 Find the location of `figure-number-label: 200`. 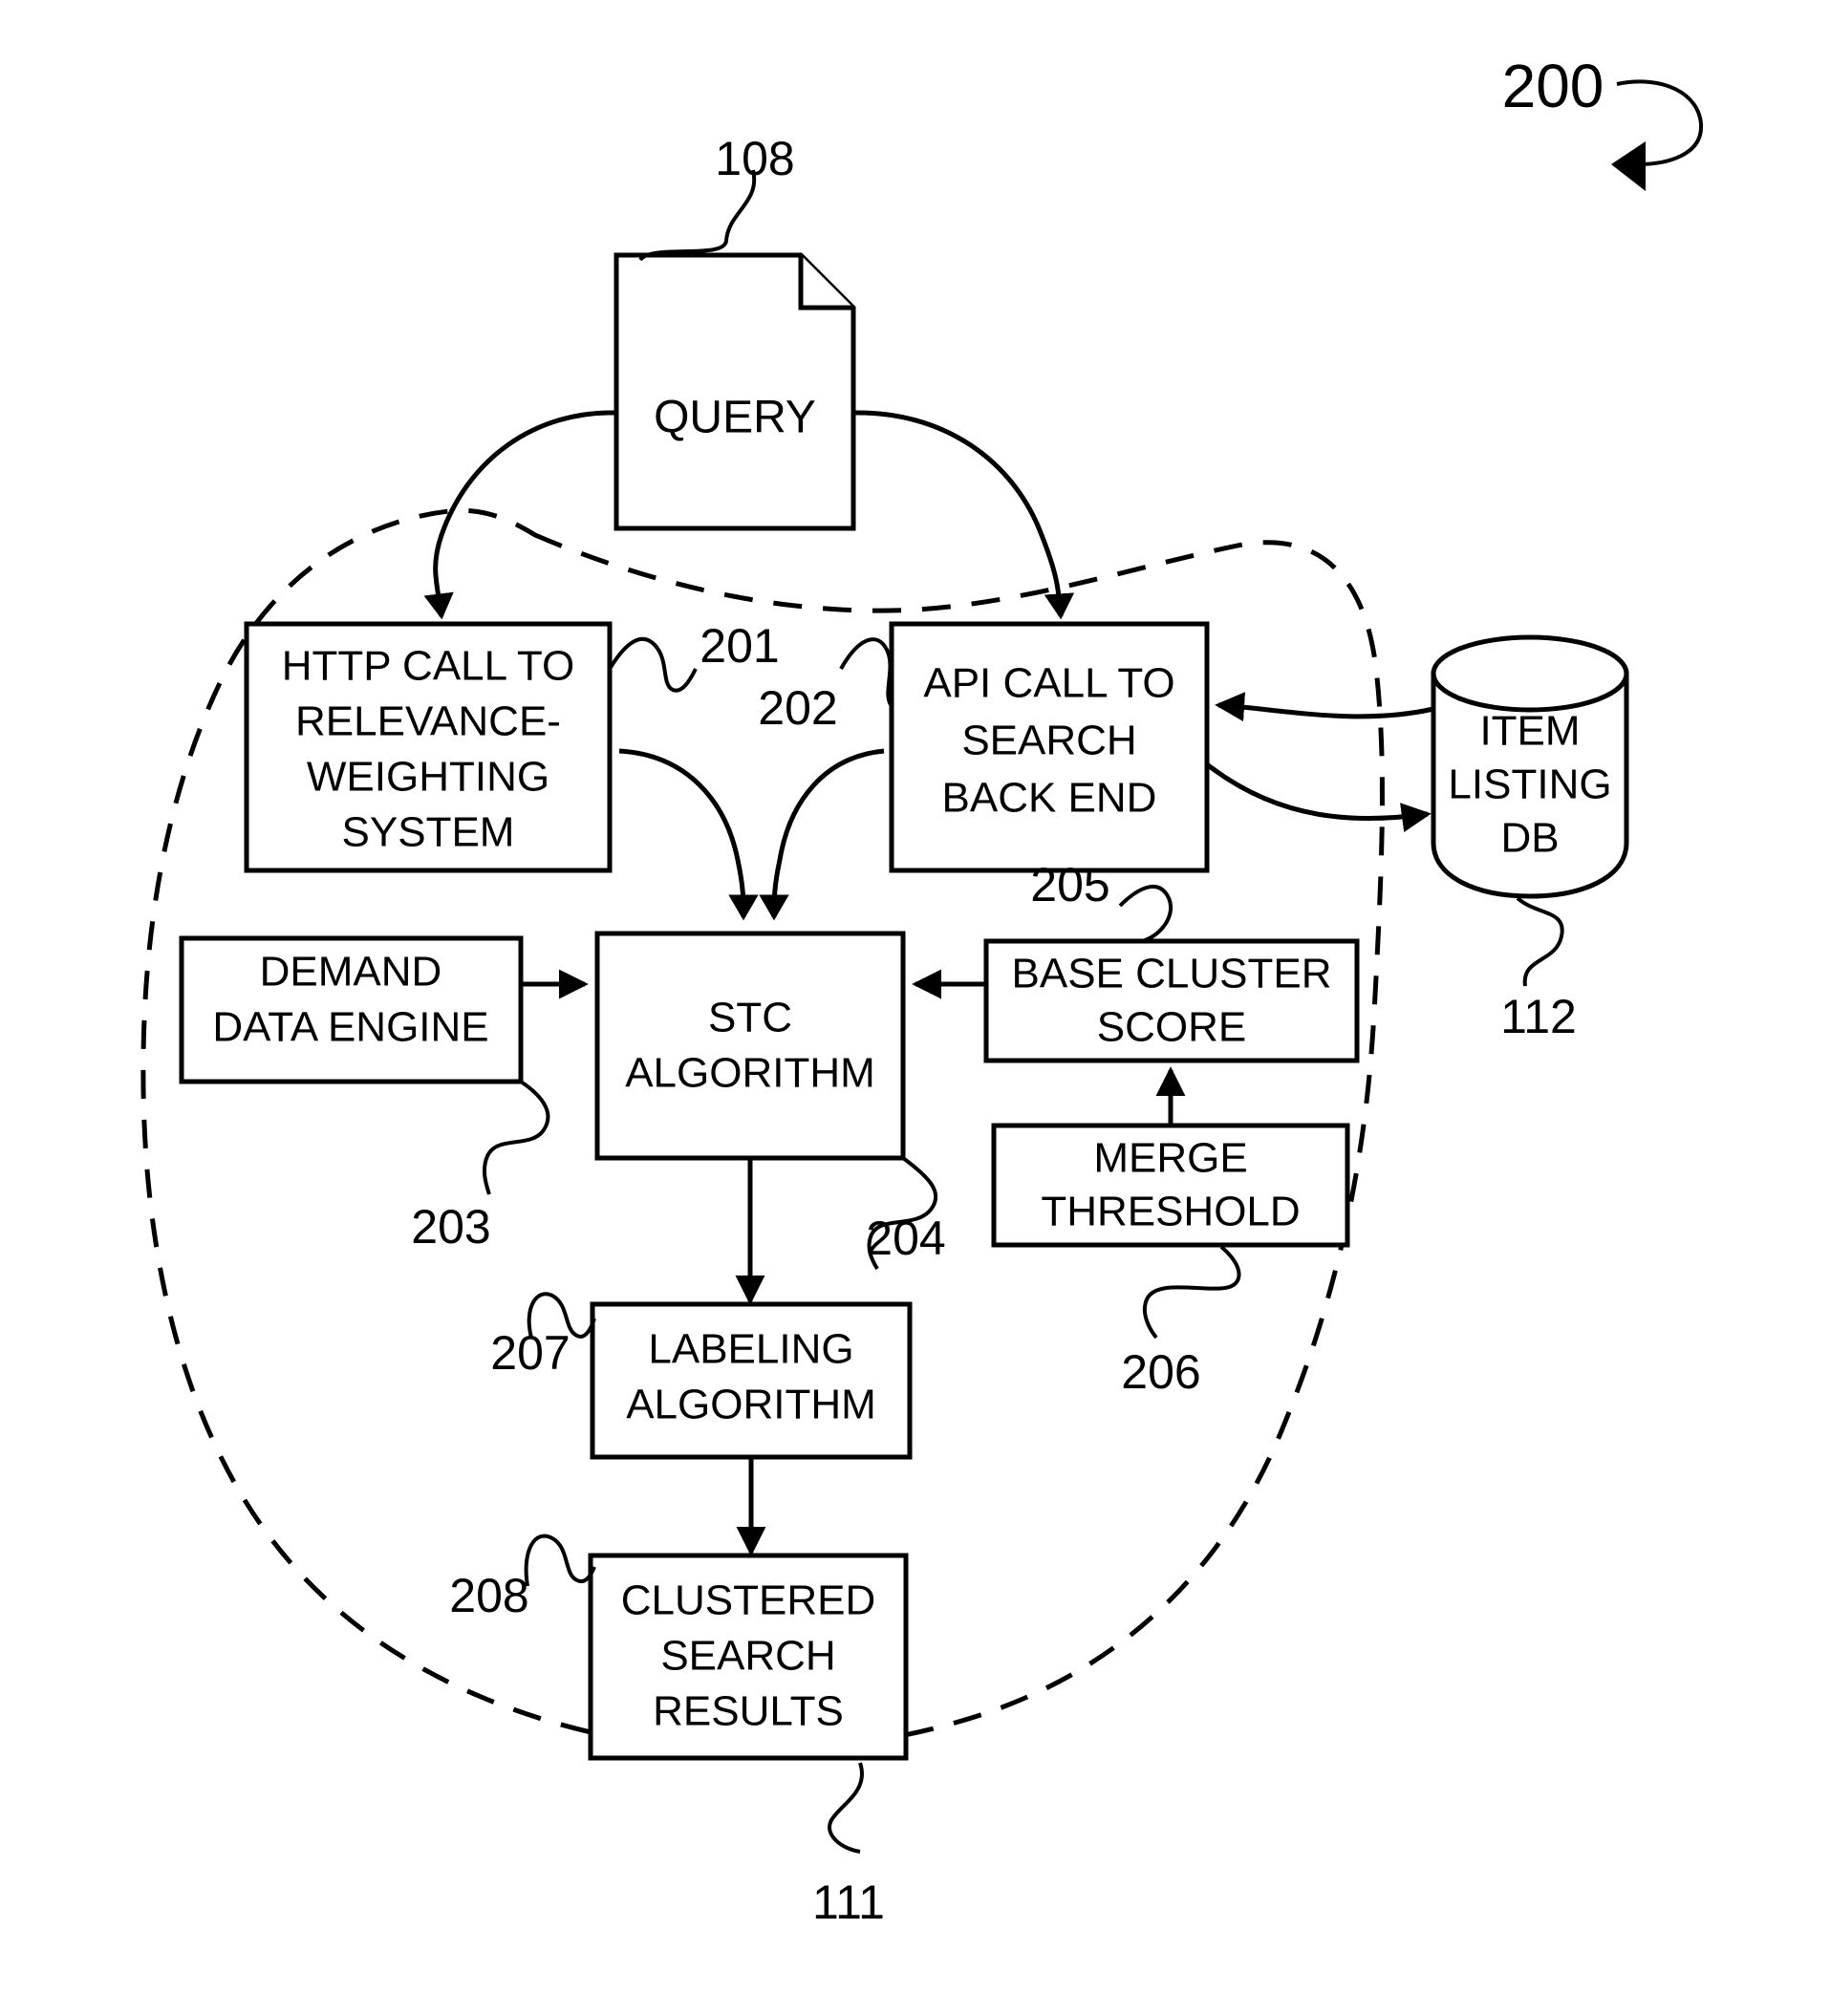

figure-number-label: 200 is located at coordinates (1553, 86).